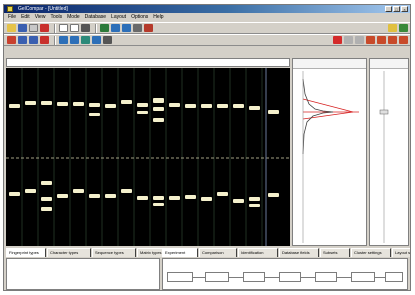 This screenshot has height=295, width=415. I want to click on tab-fingerprint-types: Fingerprint types, so click(26, 252).